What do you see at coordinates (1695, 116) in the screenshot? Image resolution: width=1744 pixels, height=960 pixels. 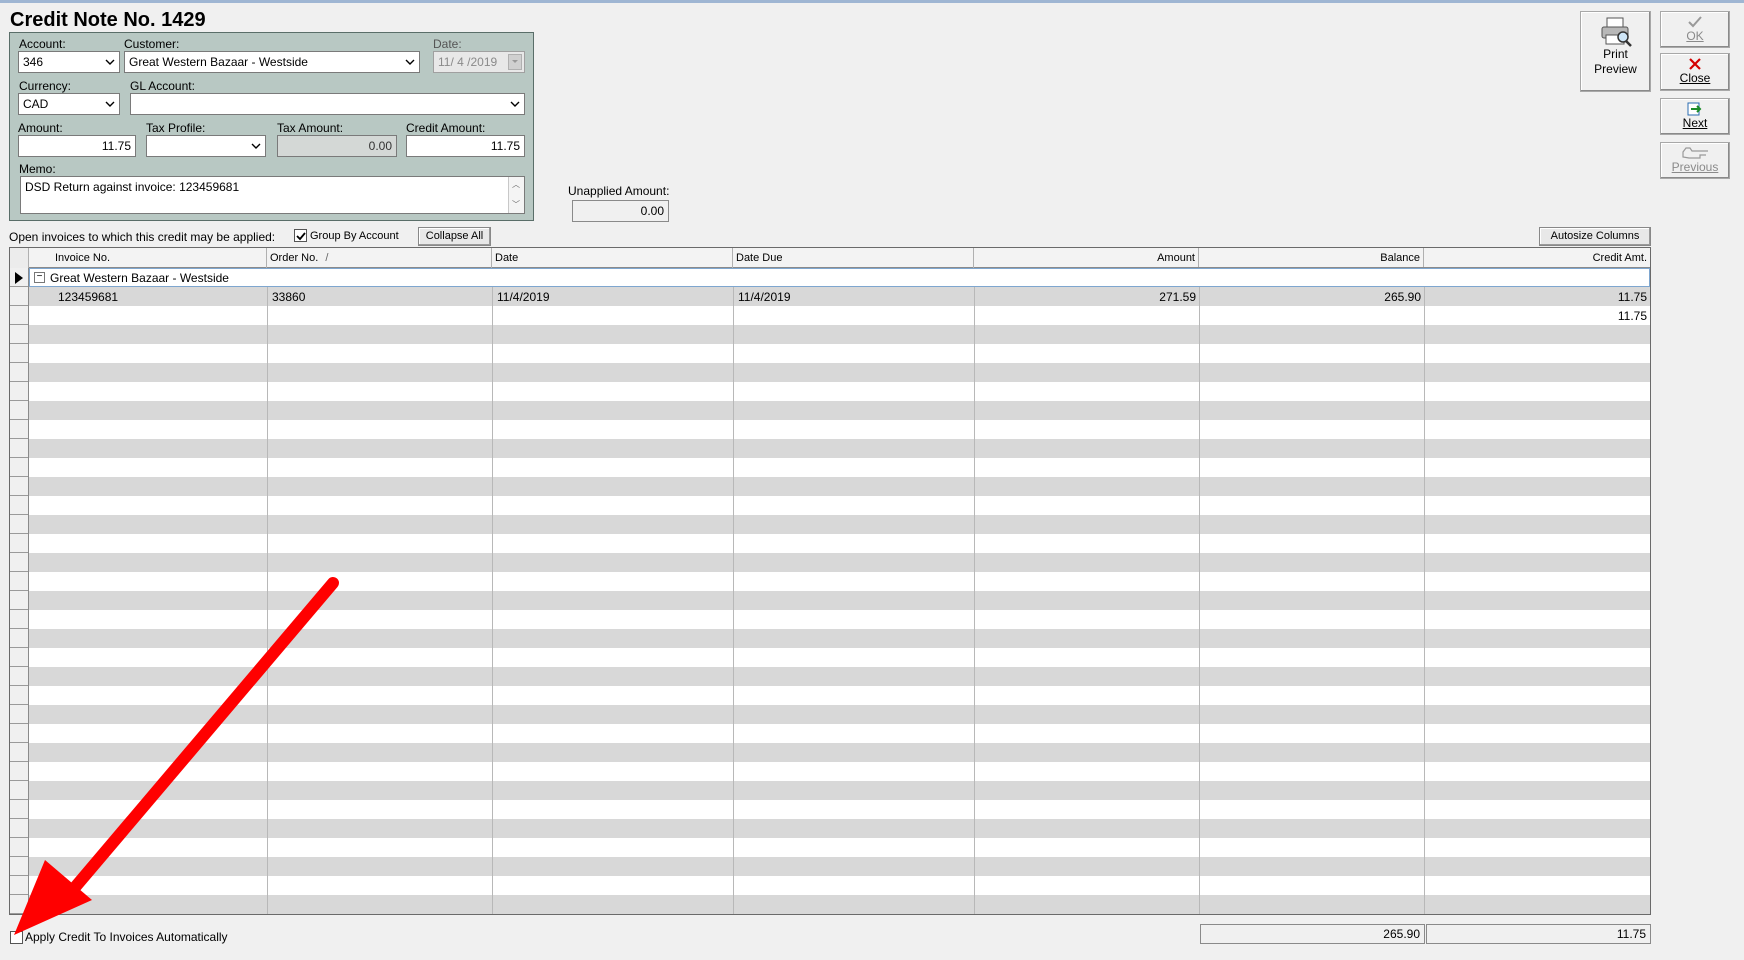 I see `next-button: Next` at bounding box center [1695, 116].